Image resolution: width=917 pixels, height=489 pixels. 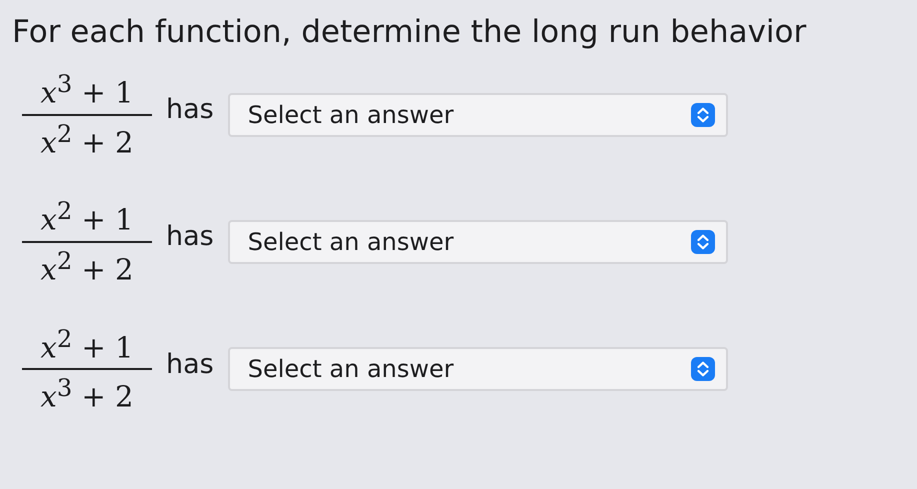 What do you see at coordinates (87, 90) in the screenshot?
I see `fraction-numerator: x$^{3}$ + 1` at bounding box center [87, 90].